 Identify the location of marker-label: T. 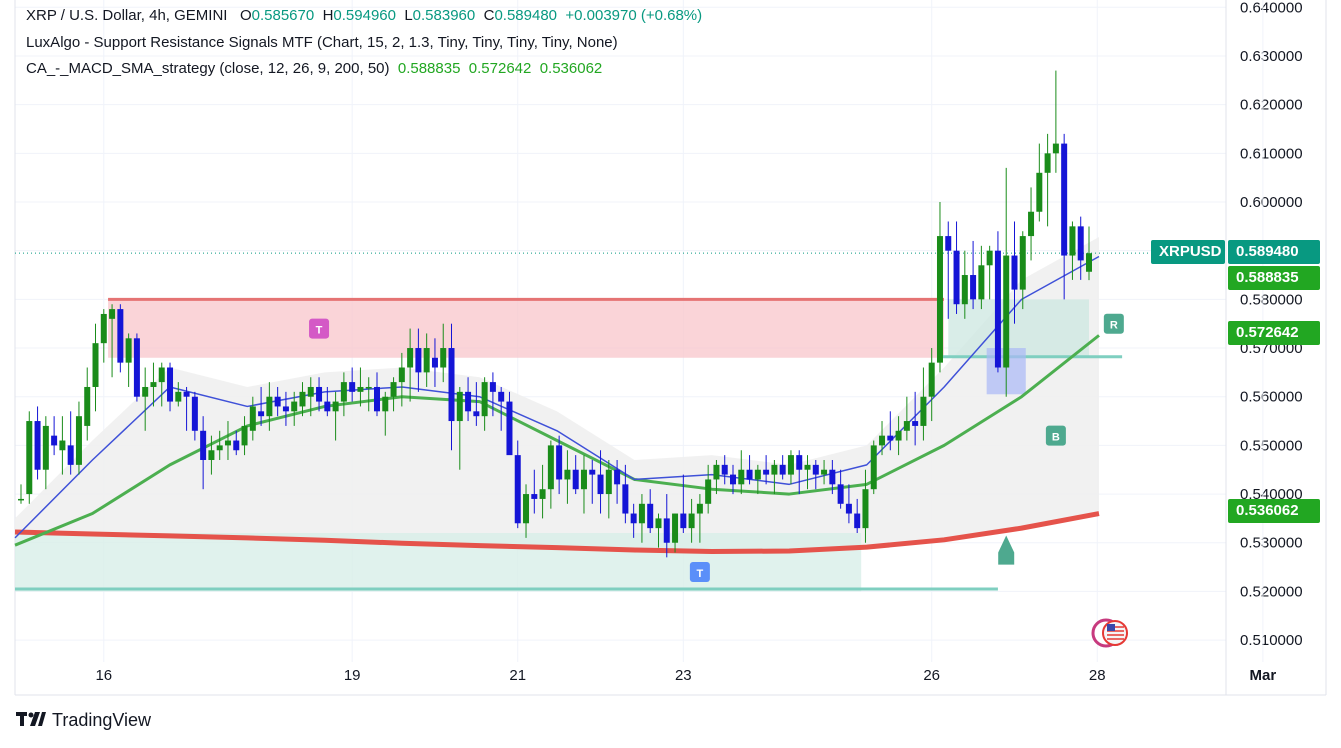
(700, 574).